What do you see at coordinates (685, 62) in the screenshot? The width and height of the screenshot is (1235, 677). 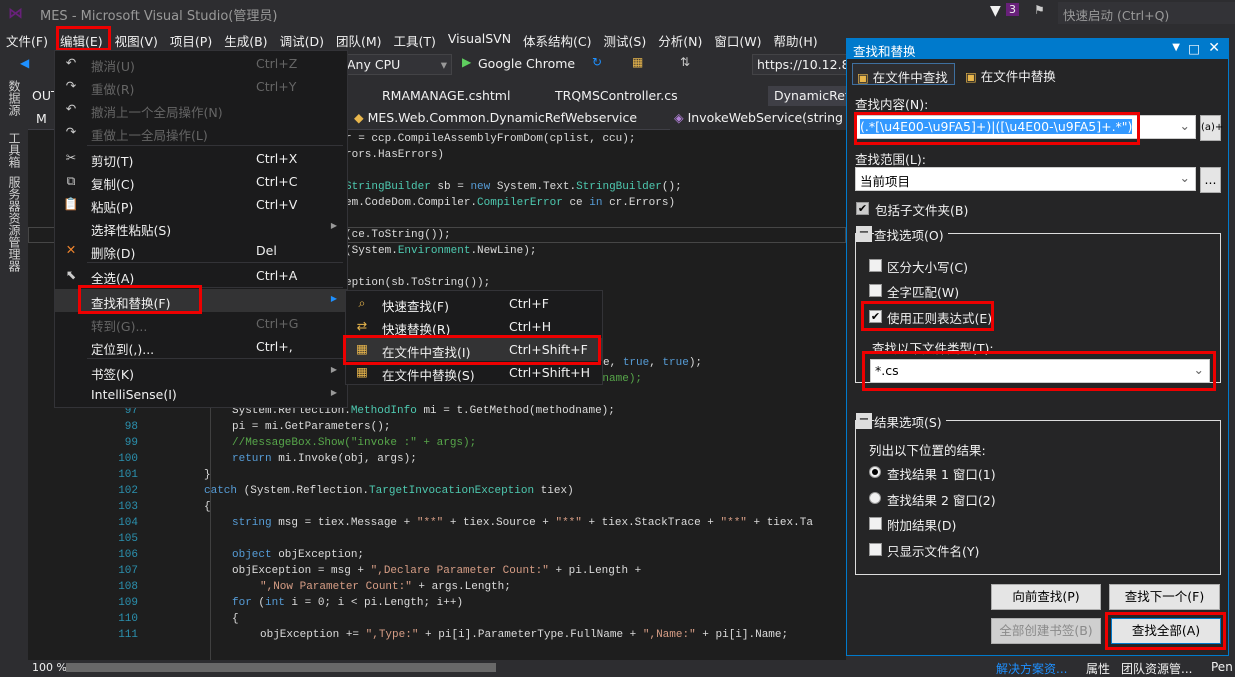 I see `tool-icon: ⇅` at bounding box center [685, 62].